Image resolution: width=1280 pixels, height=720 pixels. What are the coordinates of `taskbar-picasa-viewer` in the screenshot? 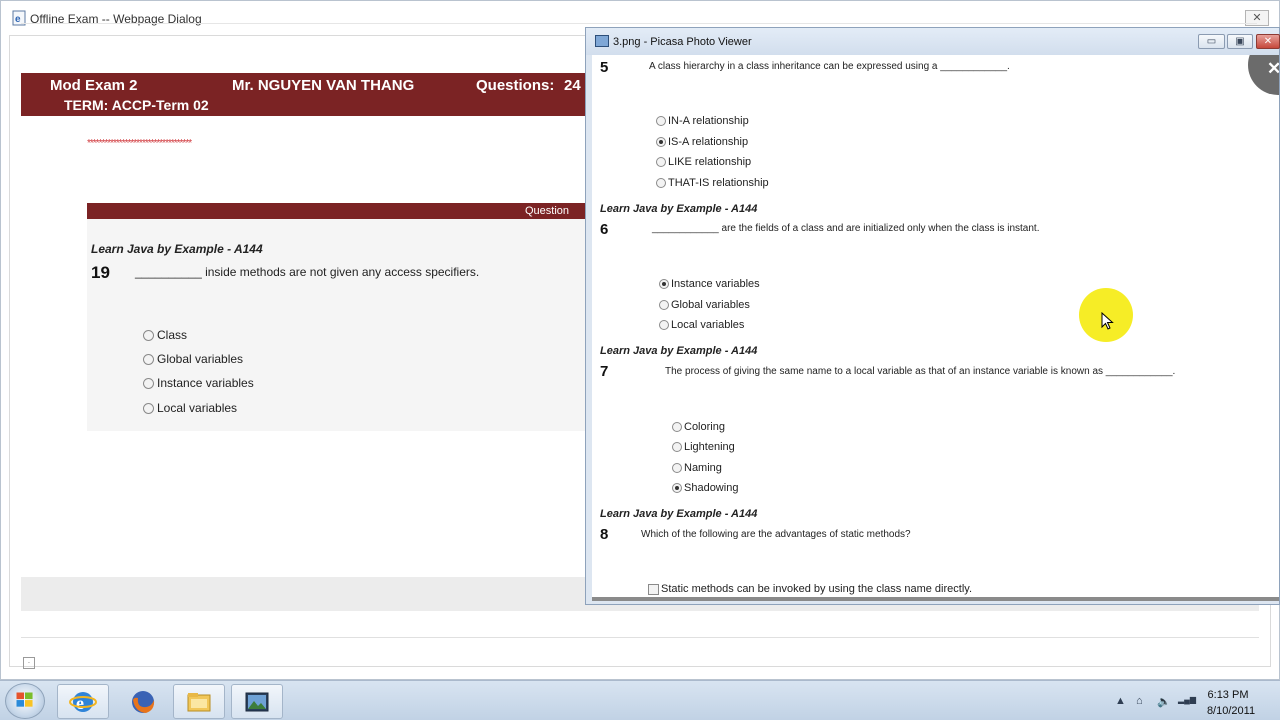 It's located at (257, 701).